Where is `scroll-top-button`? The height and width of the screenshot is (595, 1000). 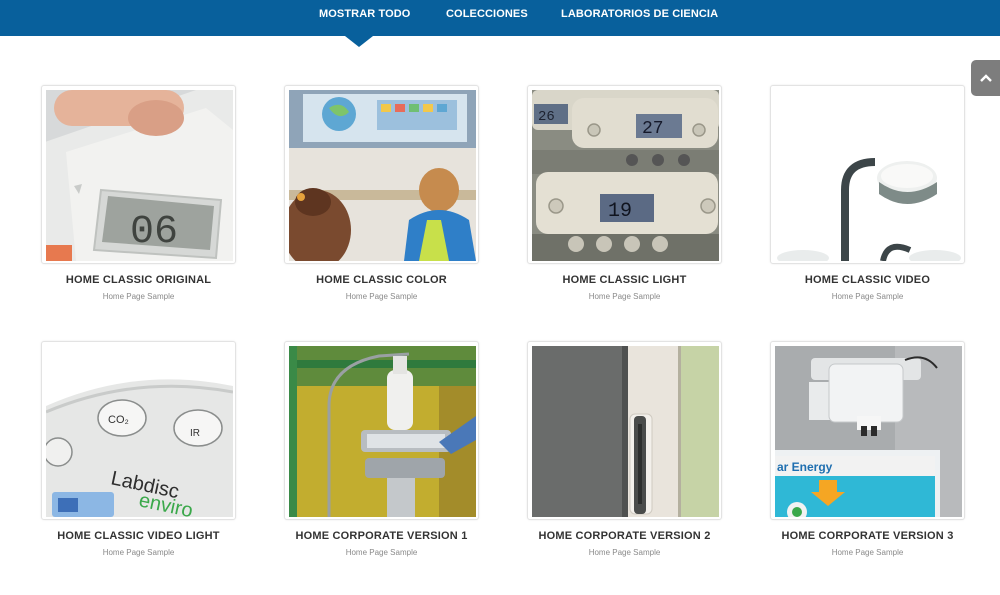
scroll-top-button is located at coordinates (985, 78).